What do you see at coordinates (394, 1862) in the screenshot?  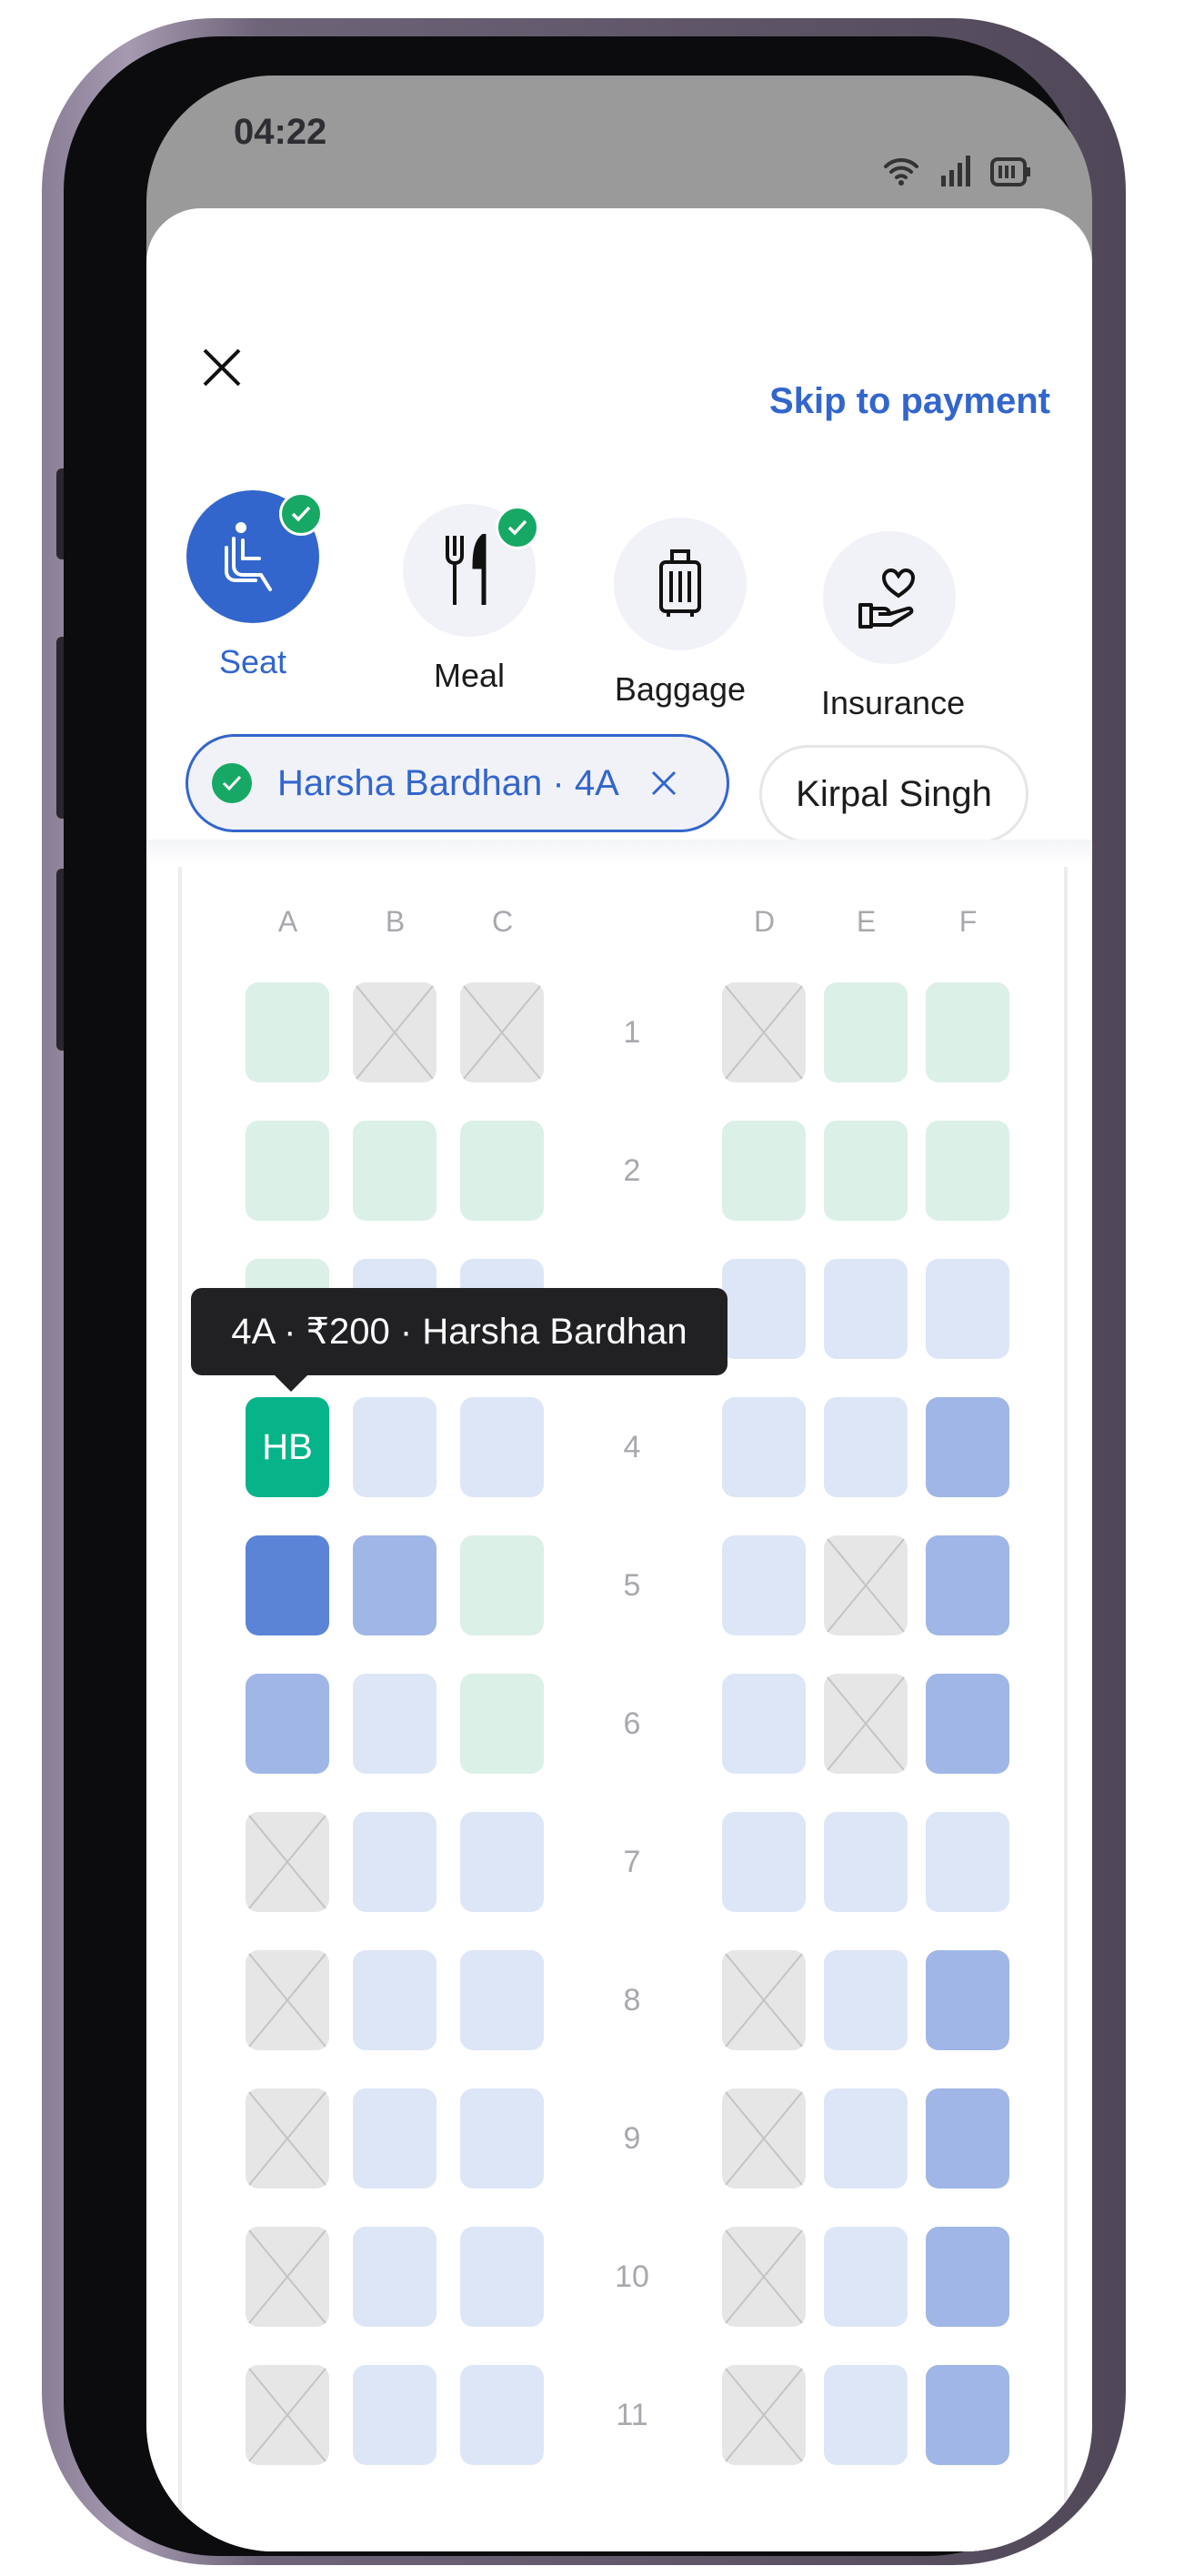 I see `seat-7B` at bounding box center [394, 1862].